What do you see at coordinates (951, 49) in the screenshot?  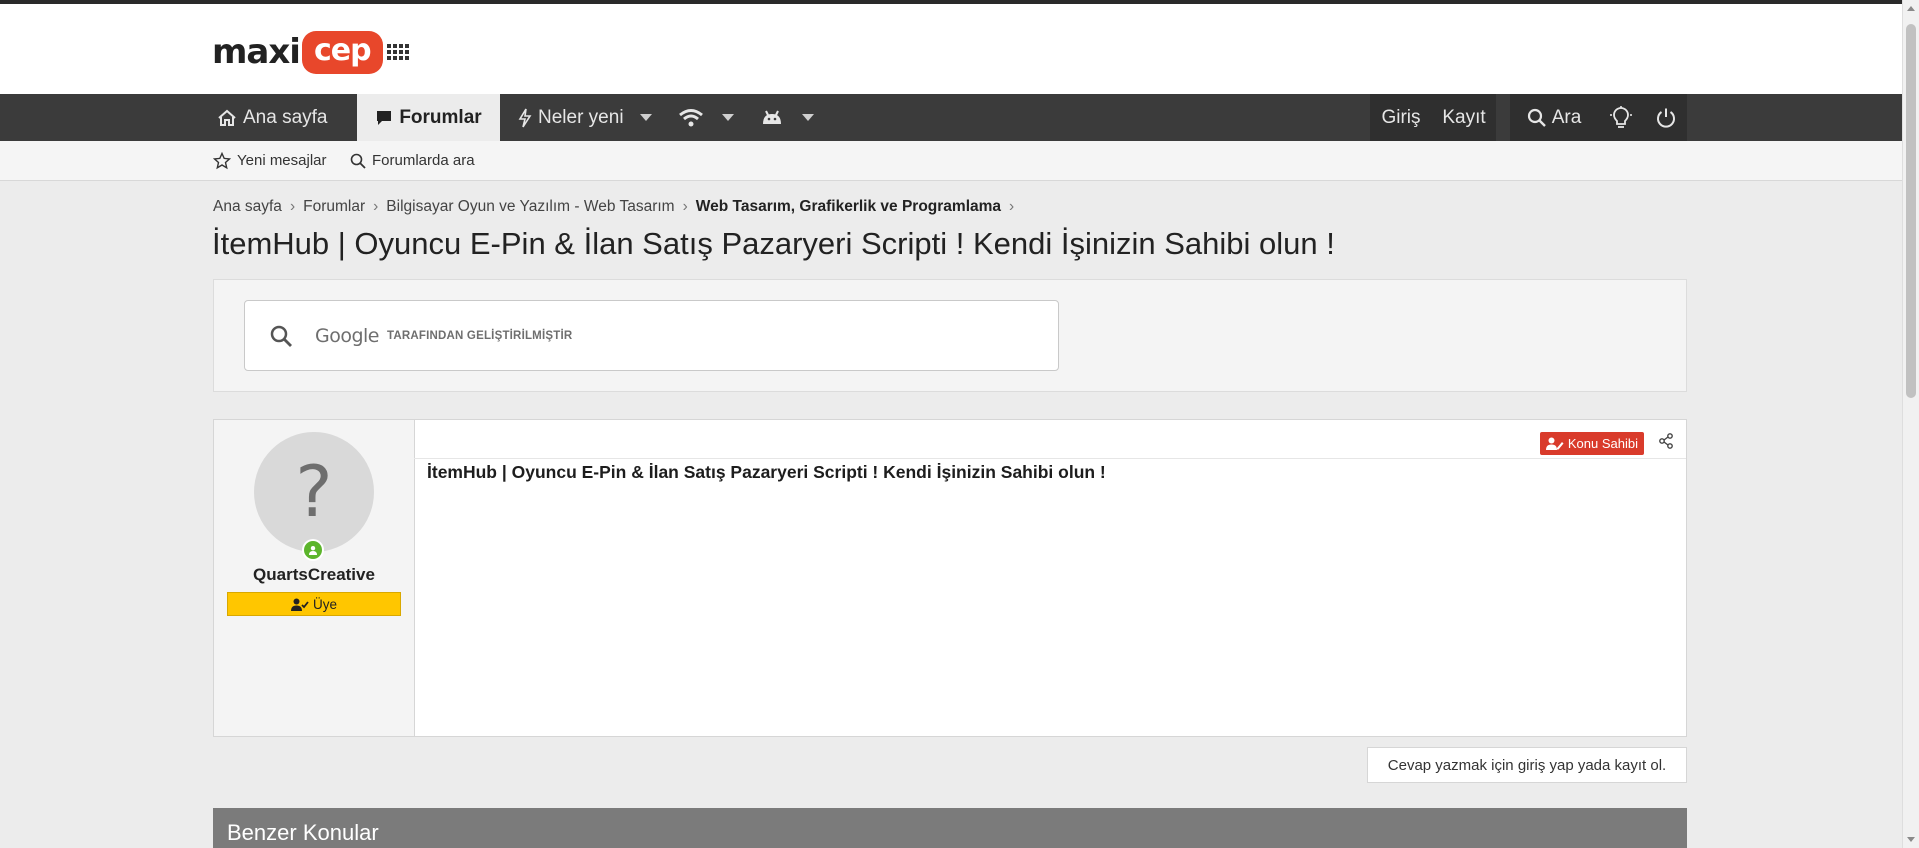 I see `site-header: maxi cep` at bounding box center [951, 49].